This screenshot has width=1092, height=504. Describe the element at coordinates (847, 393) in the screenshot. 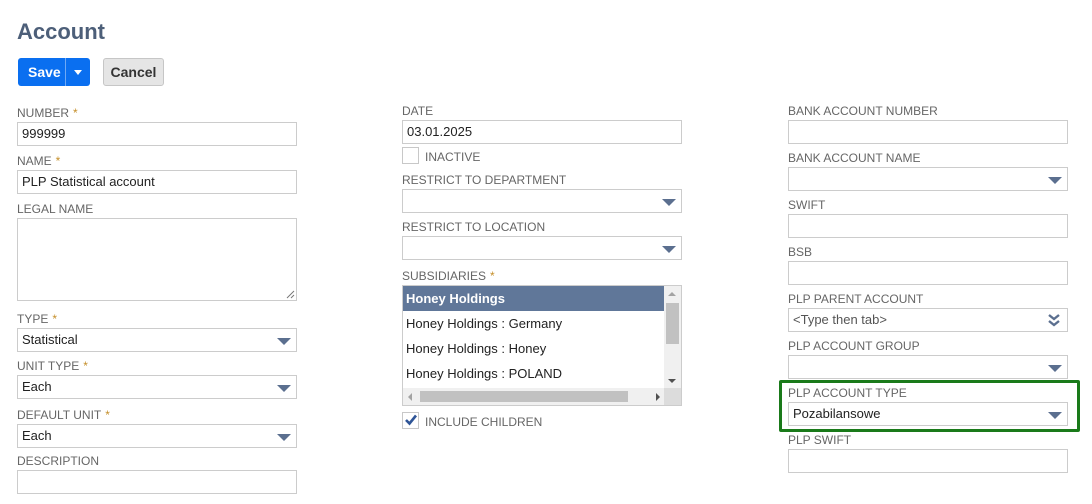

I see `plp-account-type-label: PLP ACCOUNT TYPE` at that location.